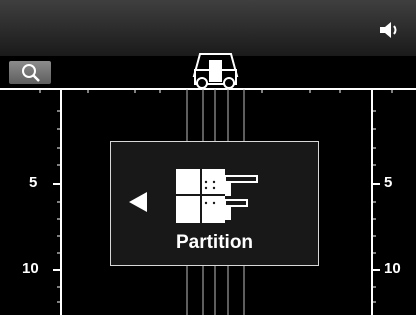 Image resolution: width=416 pixels, height=315 pixels. I want to click on left-scale-ticks, so click(57, 206).